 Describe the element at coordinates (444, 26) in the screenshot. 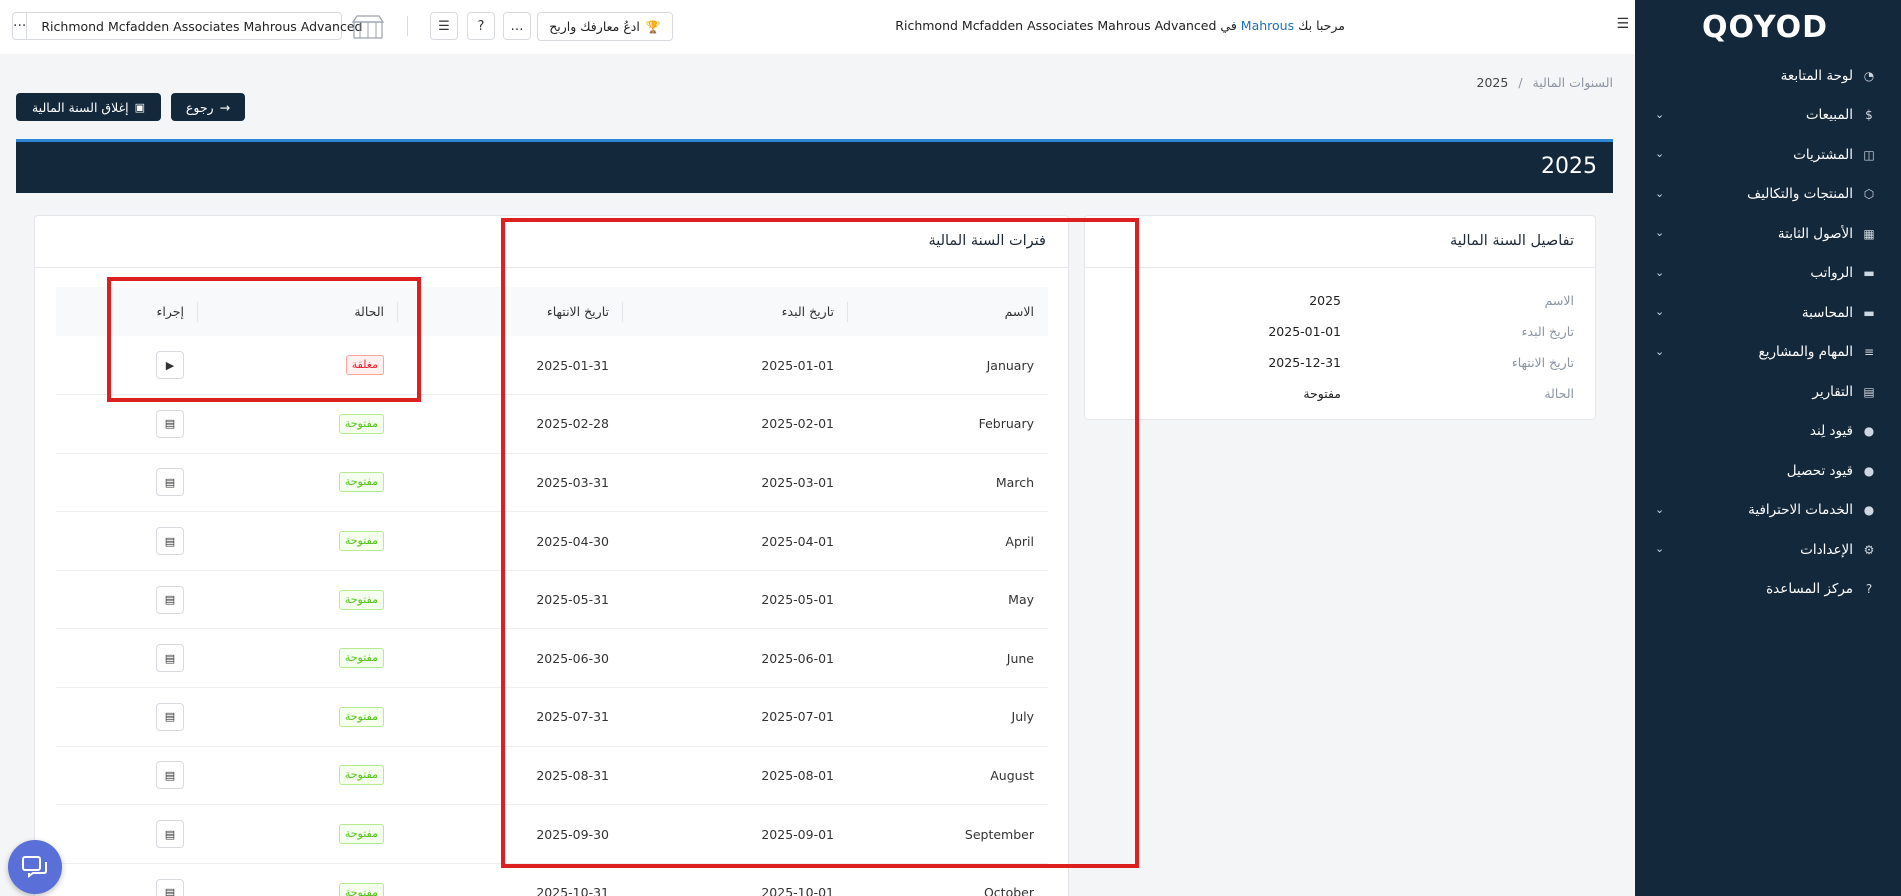

I see `checklist-icon: ☰` at that location.